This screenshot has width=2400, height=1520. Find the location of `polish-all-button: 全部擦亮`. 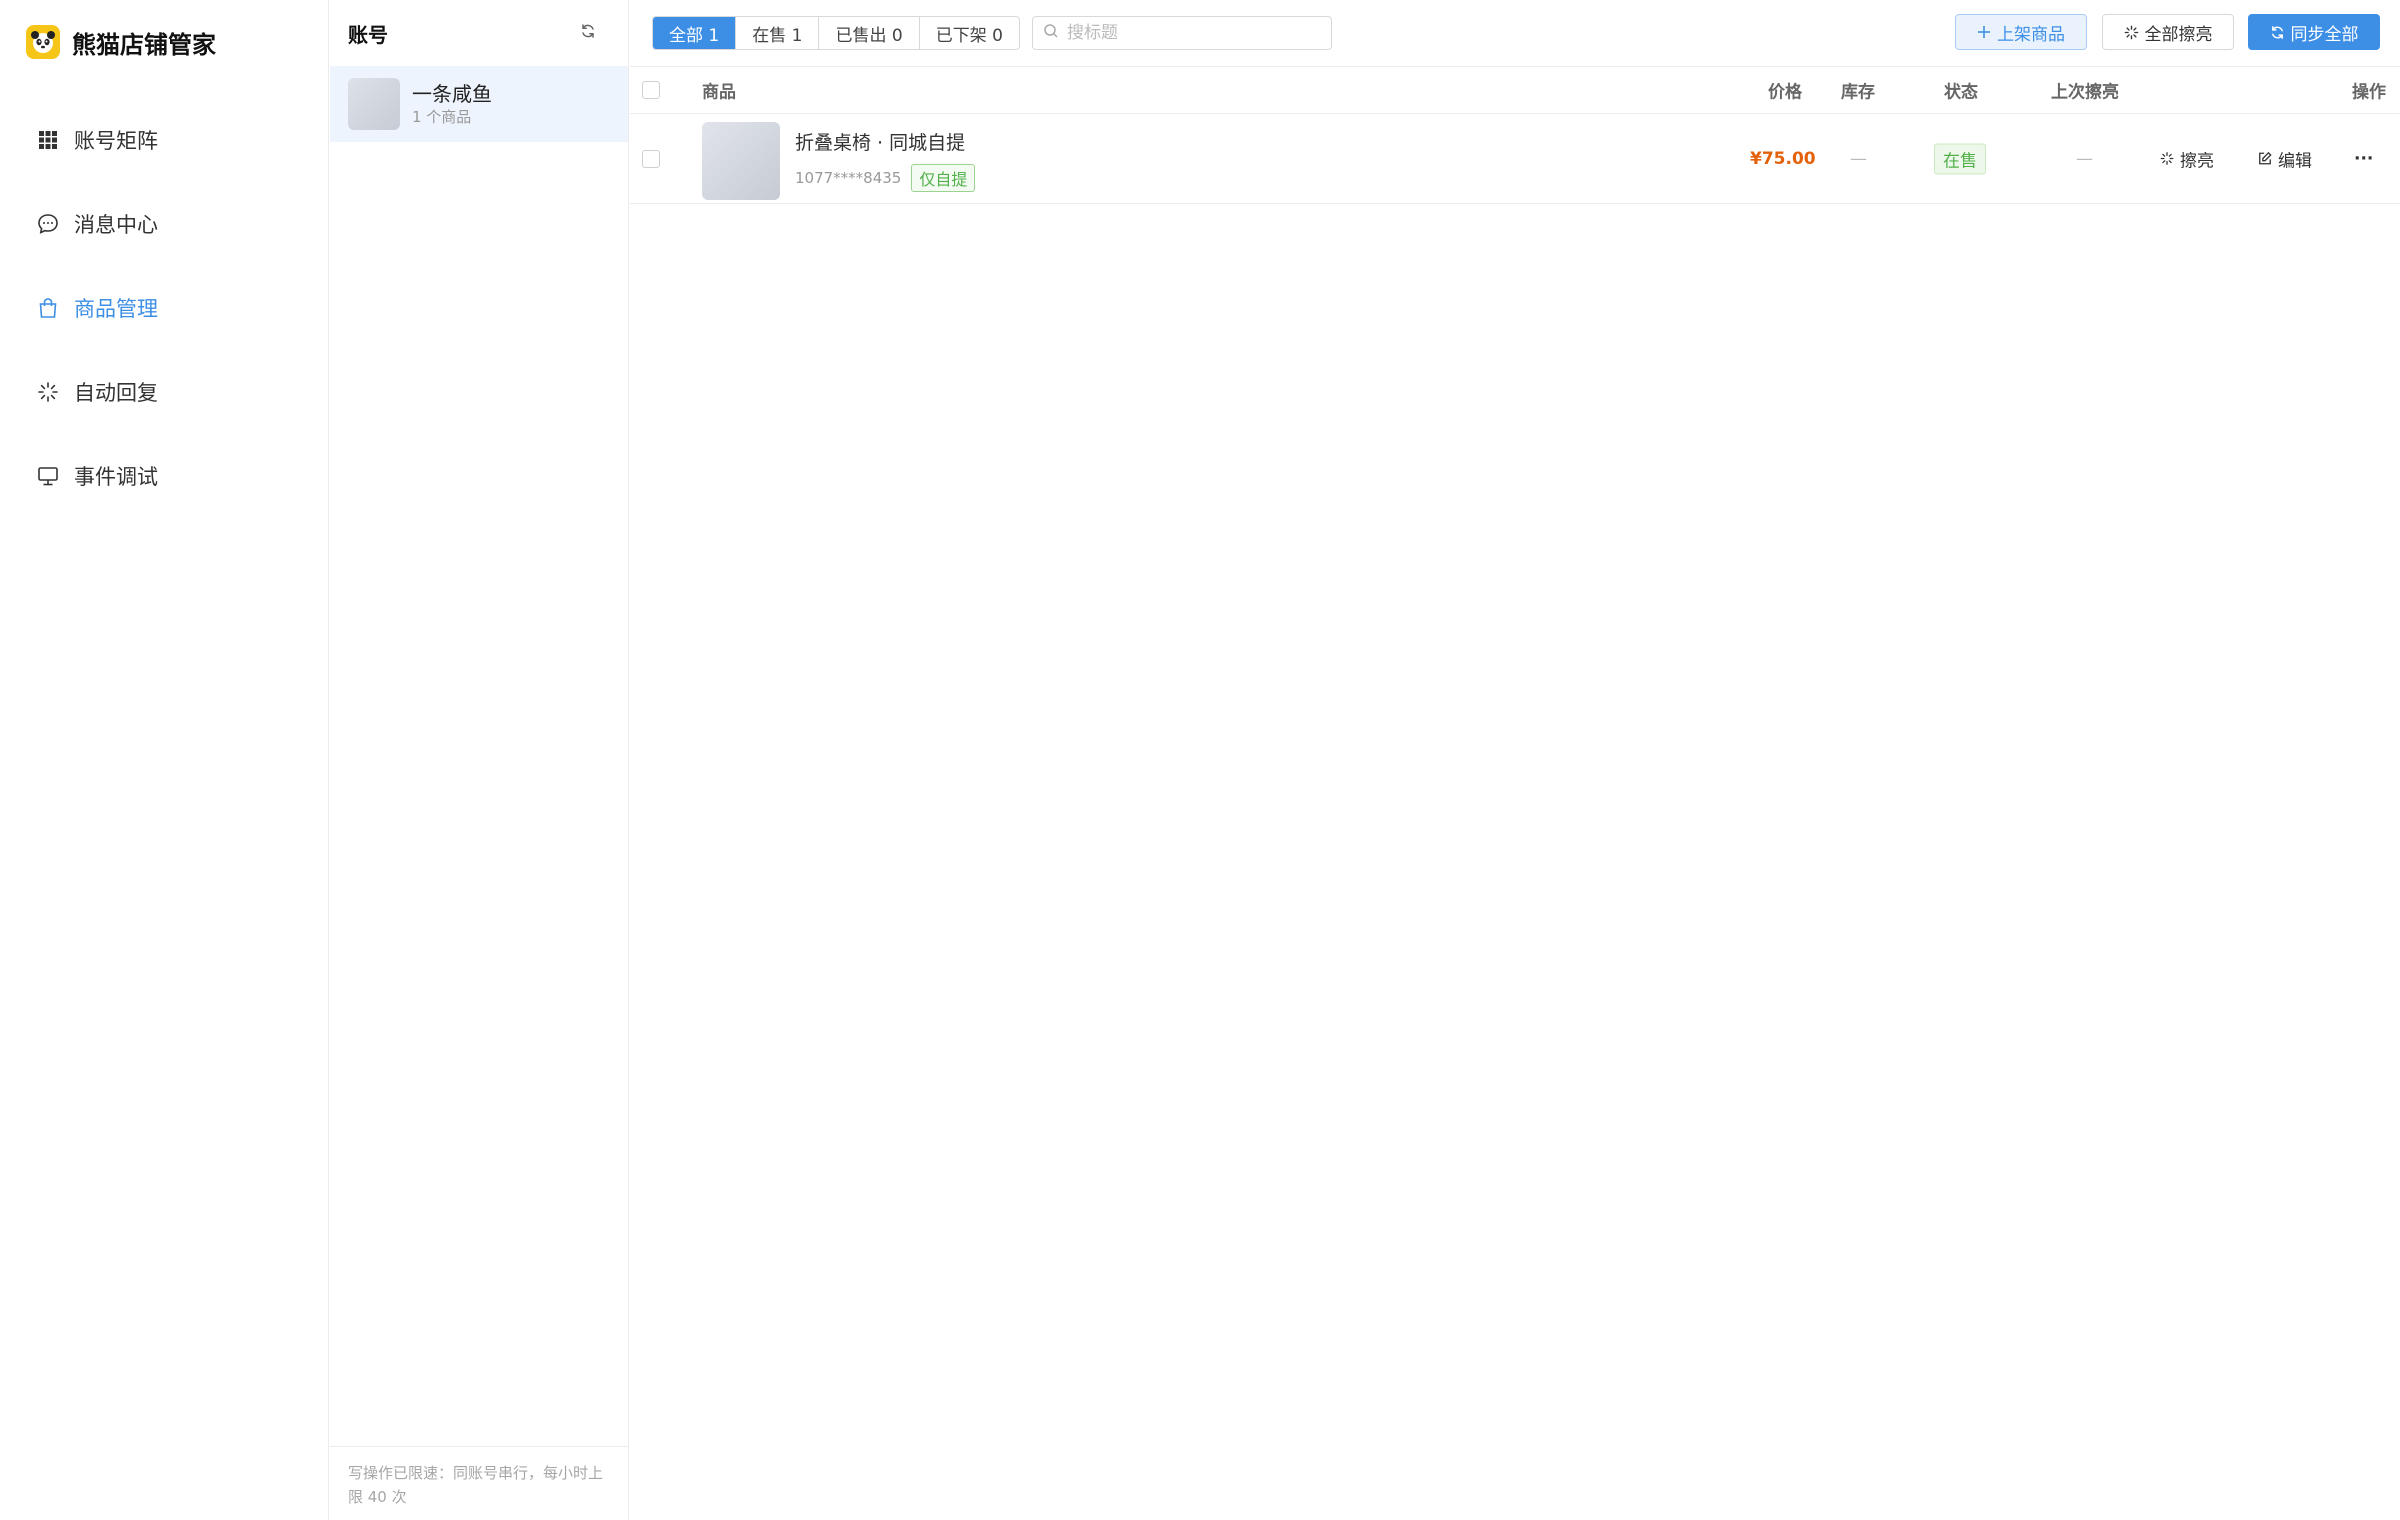

polish-all-button: 全部擦亮 is located at coordinates (2168, 32).